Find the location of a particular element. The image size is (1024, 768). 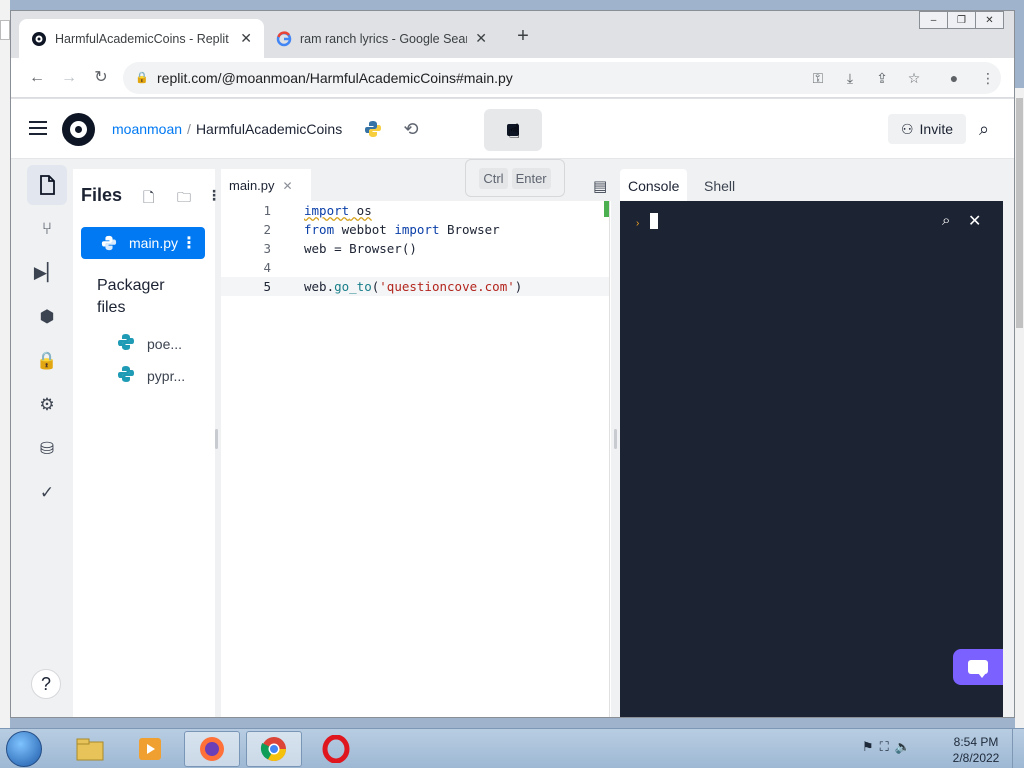

console-panel-icon: ▤ is located at coordinates (600, 186).